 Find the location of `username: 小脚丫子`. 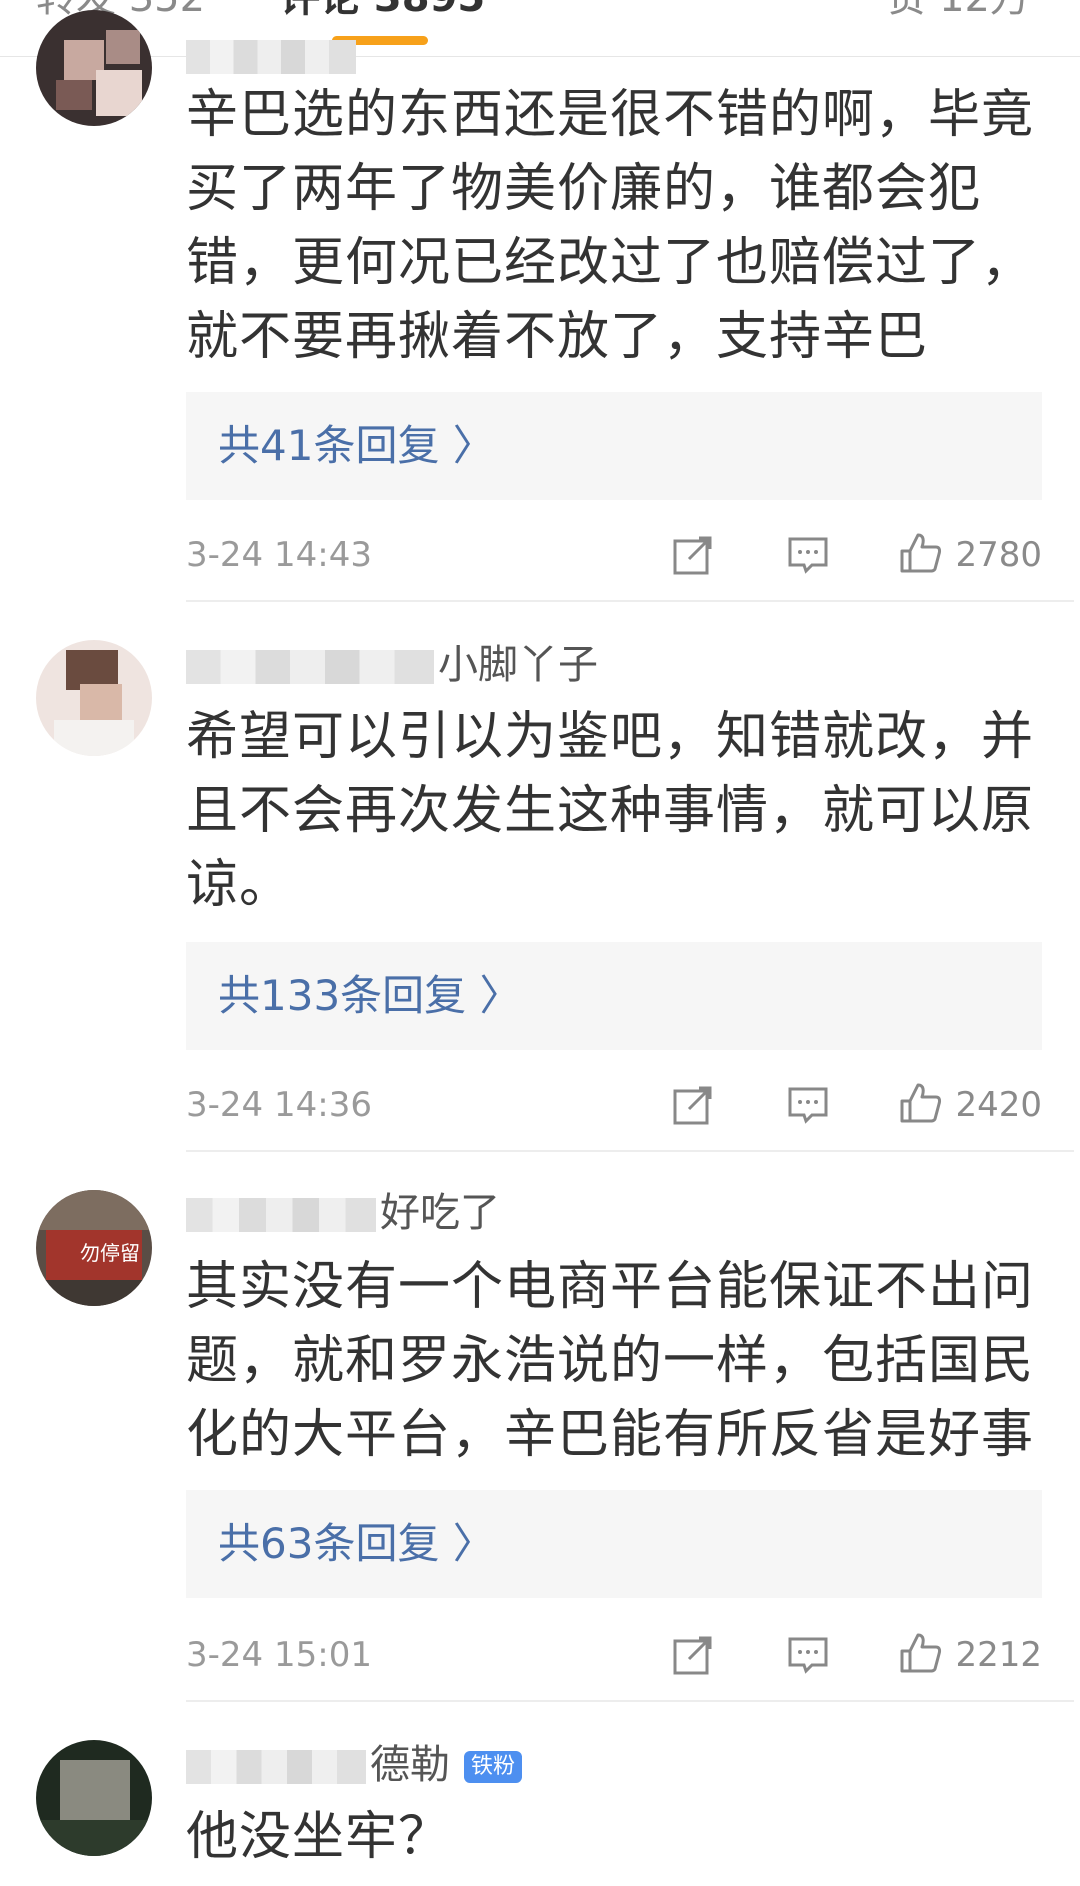

username: 小脚丫子 is located at coordinates (392, 665).